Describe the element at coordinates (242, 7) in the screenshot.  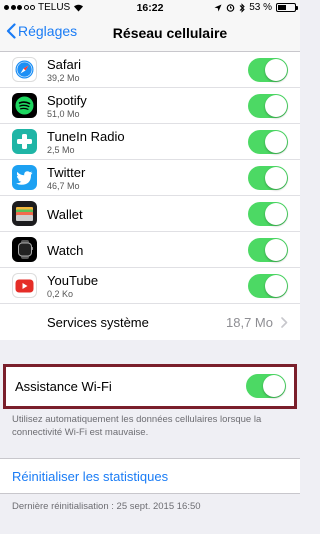
I see `bluetooth-icon` at that location.